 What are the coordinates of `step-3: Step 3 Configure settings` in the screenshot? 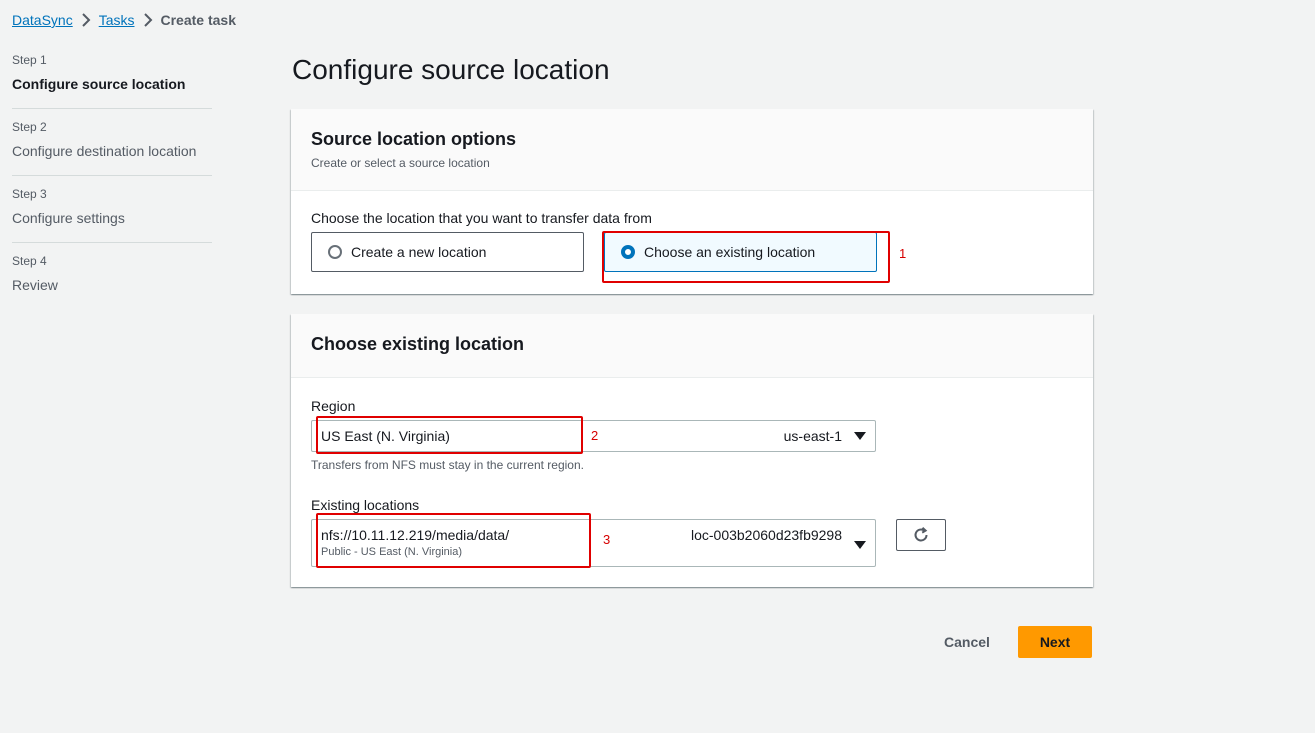 It's located at (112, 214).